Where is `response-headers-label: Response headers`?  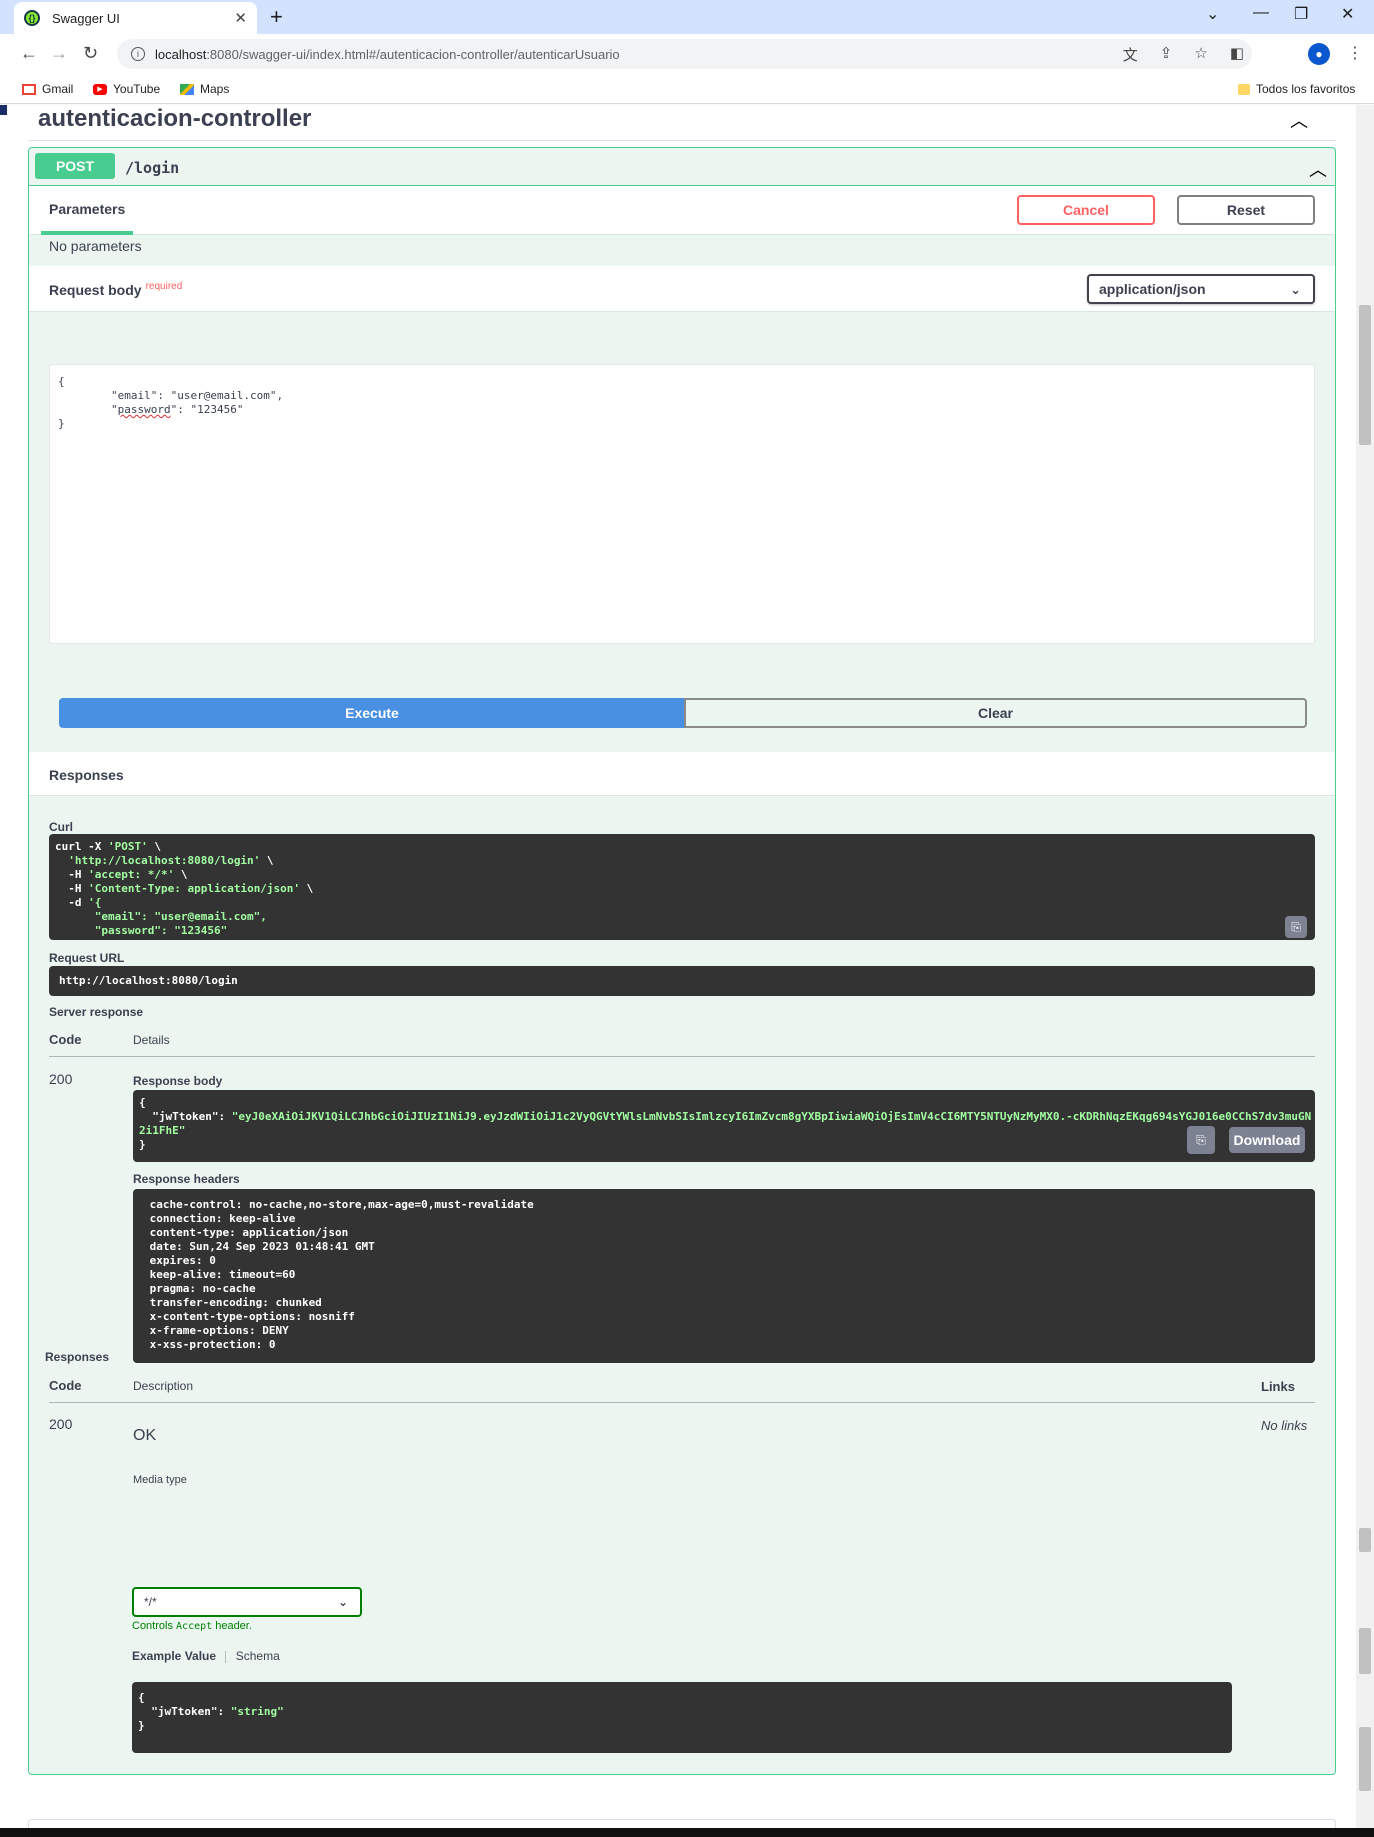 response-headers-label: Response headers is located at coordinates (186, 1179).